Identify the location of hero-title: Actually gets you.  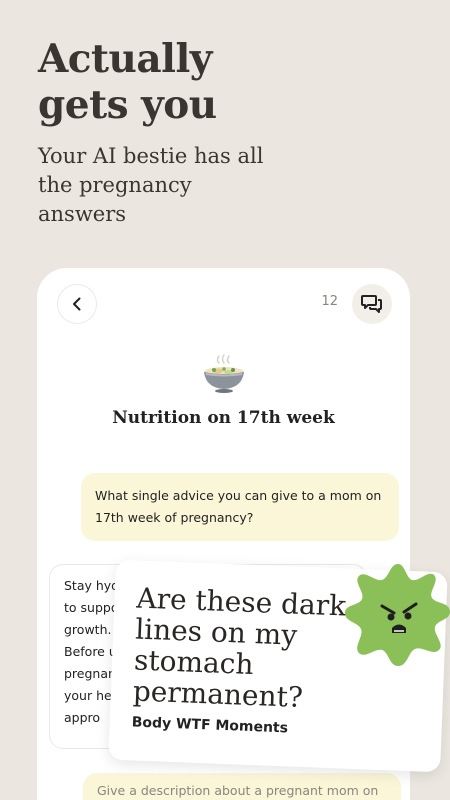
(127, 82).